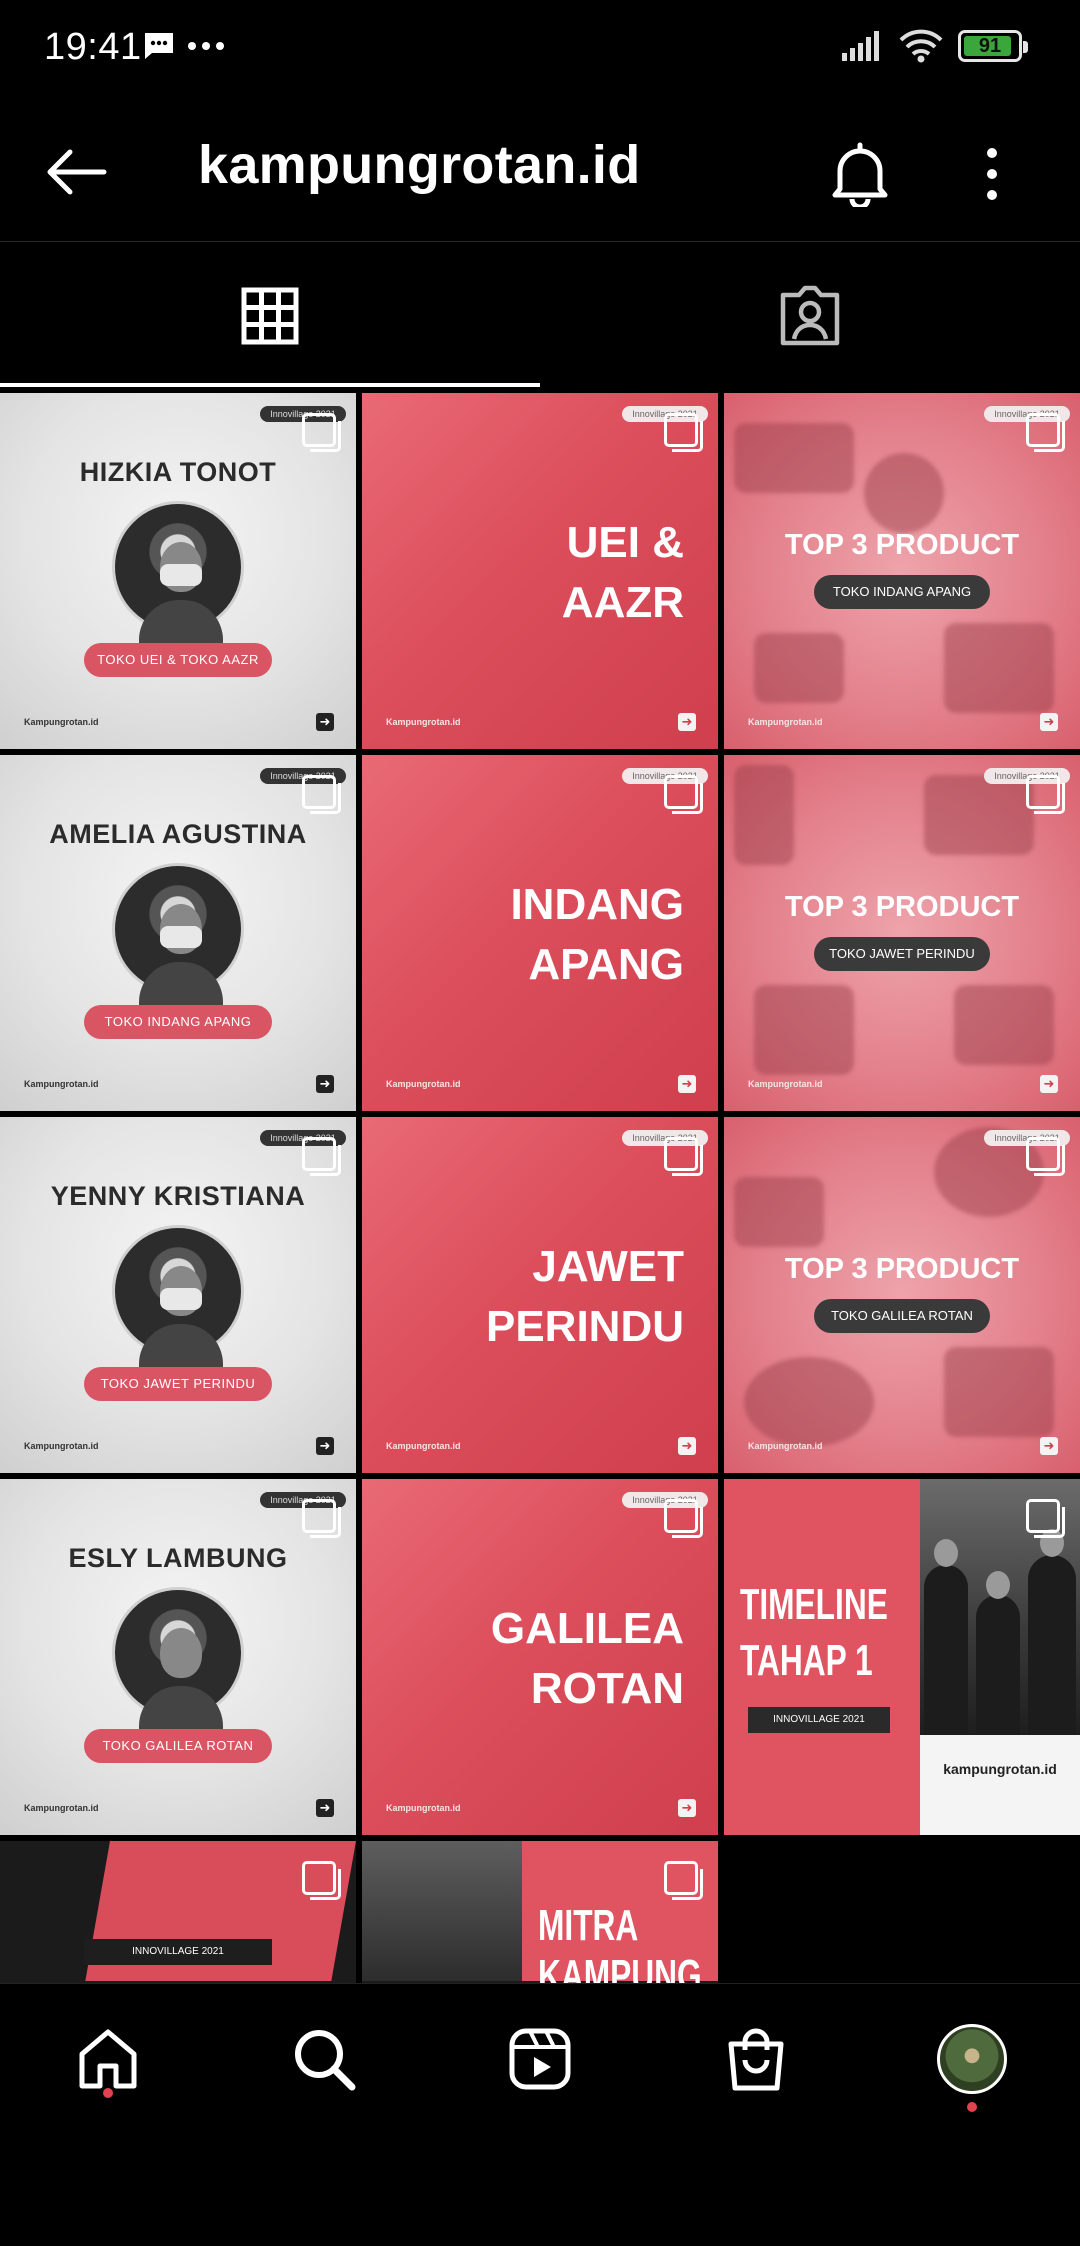 The height and width of the screenshot is (2246, 1080). I want to click on nav-home, so click(108, 2059).